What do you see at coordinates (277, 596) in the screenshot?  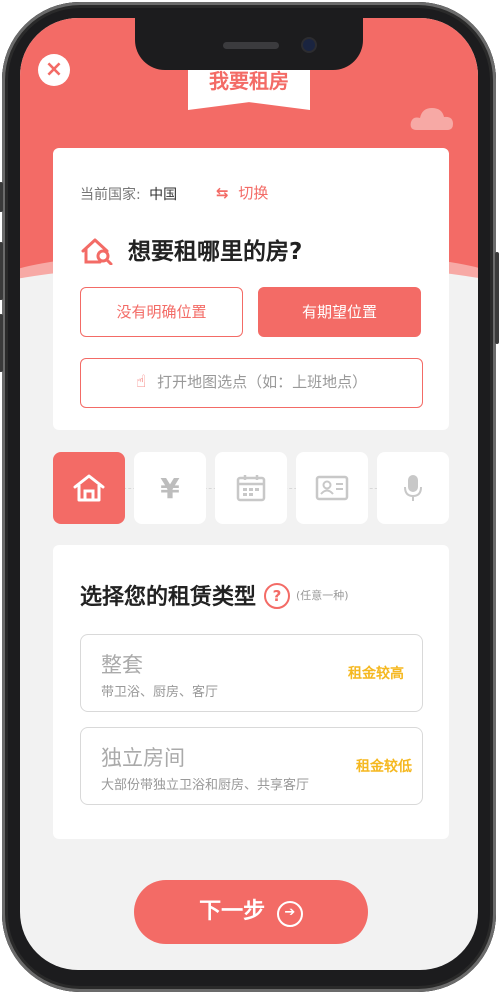 I see `help-icon: ?` at bounding box center [277, 596].